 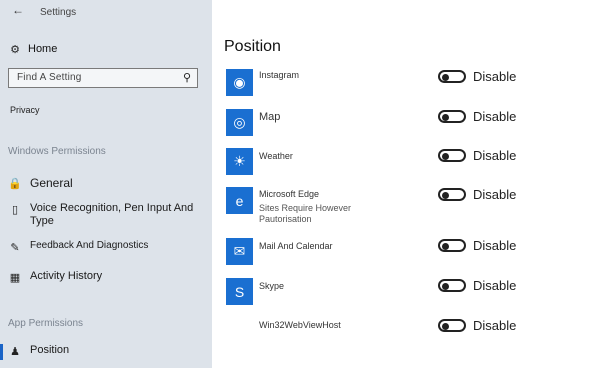 I want to click on windows-permissions-header: Windows Permissions, so click(x=57, y=151).